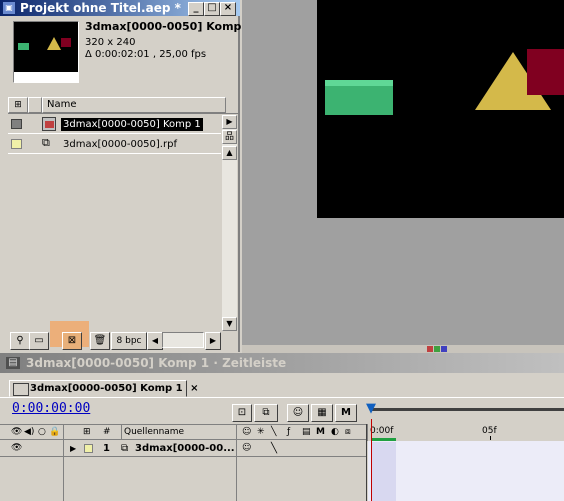  I want to click on source-name-column-header: Quellenname, so click(178, 432).